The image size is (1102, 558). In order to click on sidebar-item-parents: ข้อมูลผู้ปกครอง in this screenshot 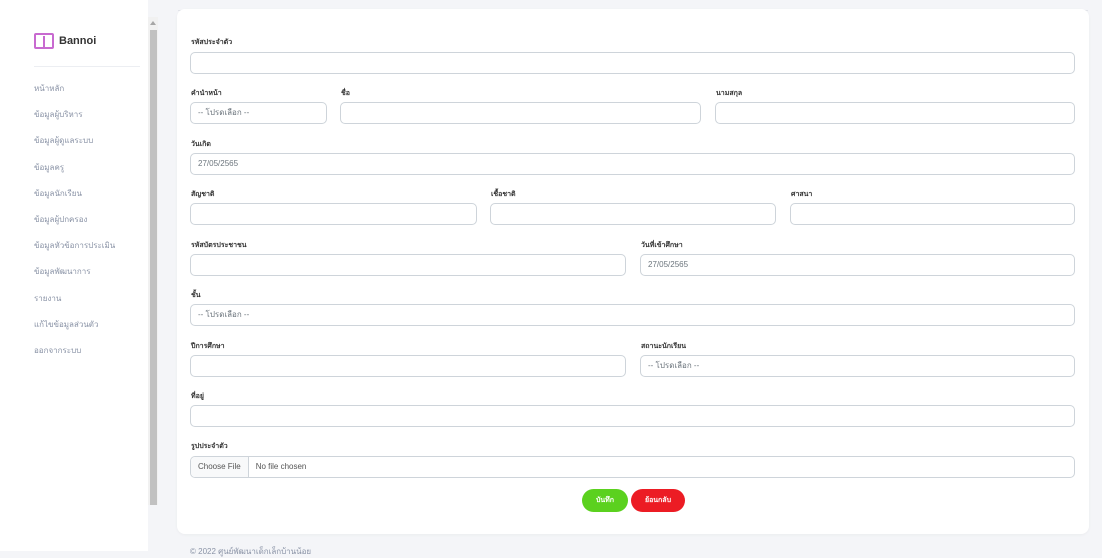, I will do `click(74, 226)`.